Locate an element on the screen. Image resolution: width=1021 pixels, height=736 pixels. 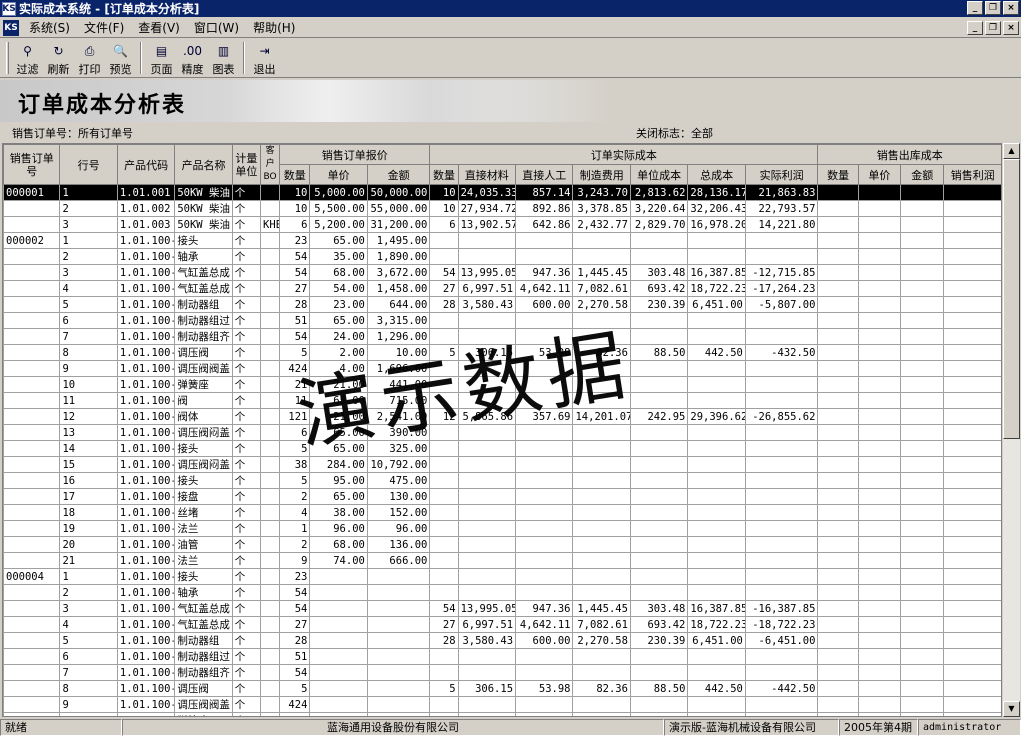
cell-quote-qty: 54 is located at coordinates (295, 257).